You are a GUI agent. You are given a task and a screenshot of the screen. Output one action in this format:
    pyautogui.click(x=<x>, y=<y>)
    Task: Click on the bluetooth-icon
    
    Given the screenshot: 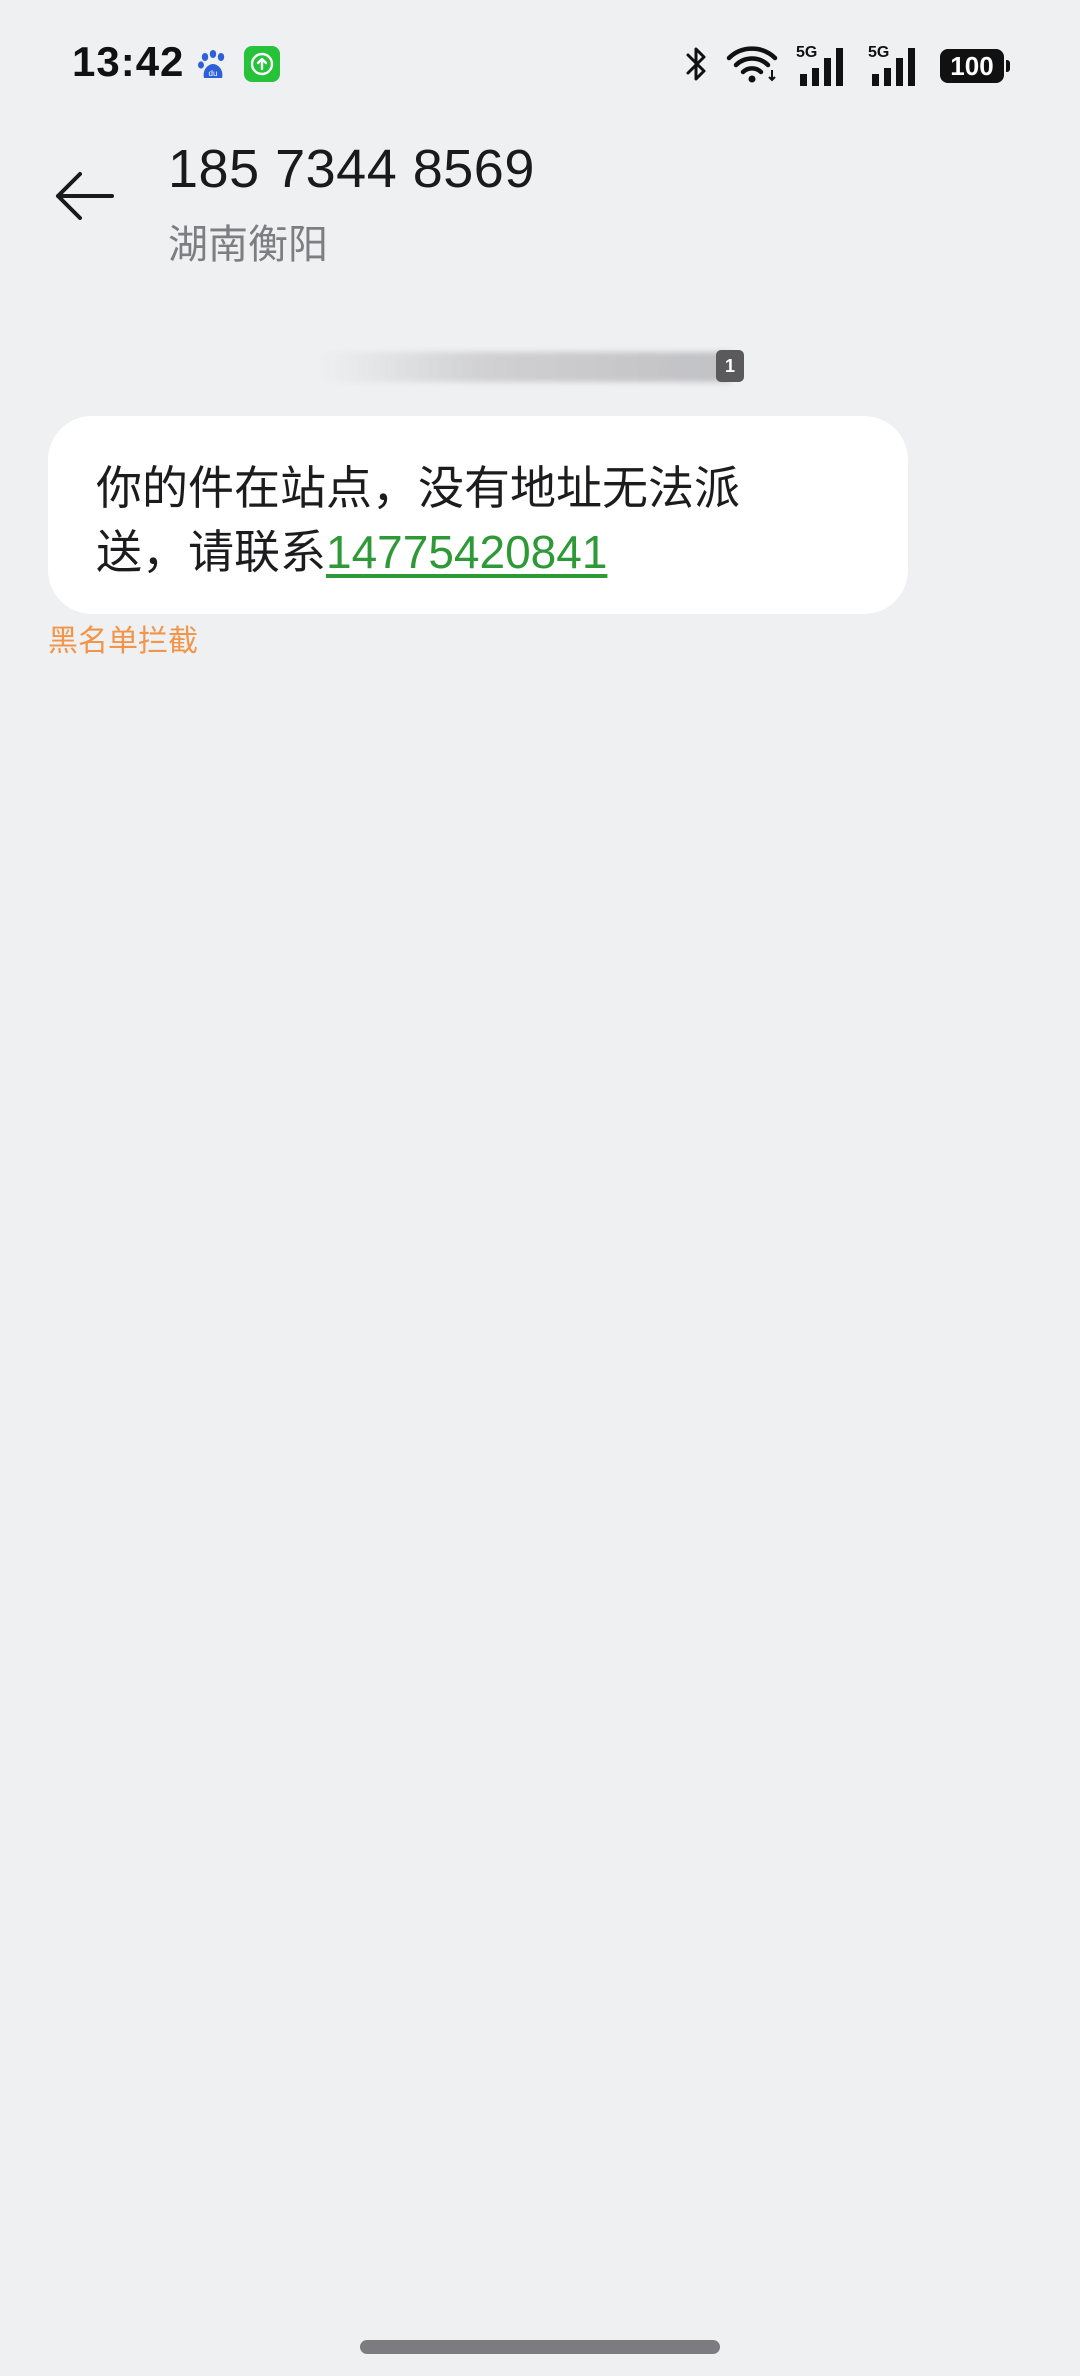 What is the action you would take?
    pyautogui.click(x=696, y=66)
    